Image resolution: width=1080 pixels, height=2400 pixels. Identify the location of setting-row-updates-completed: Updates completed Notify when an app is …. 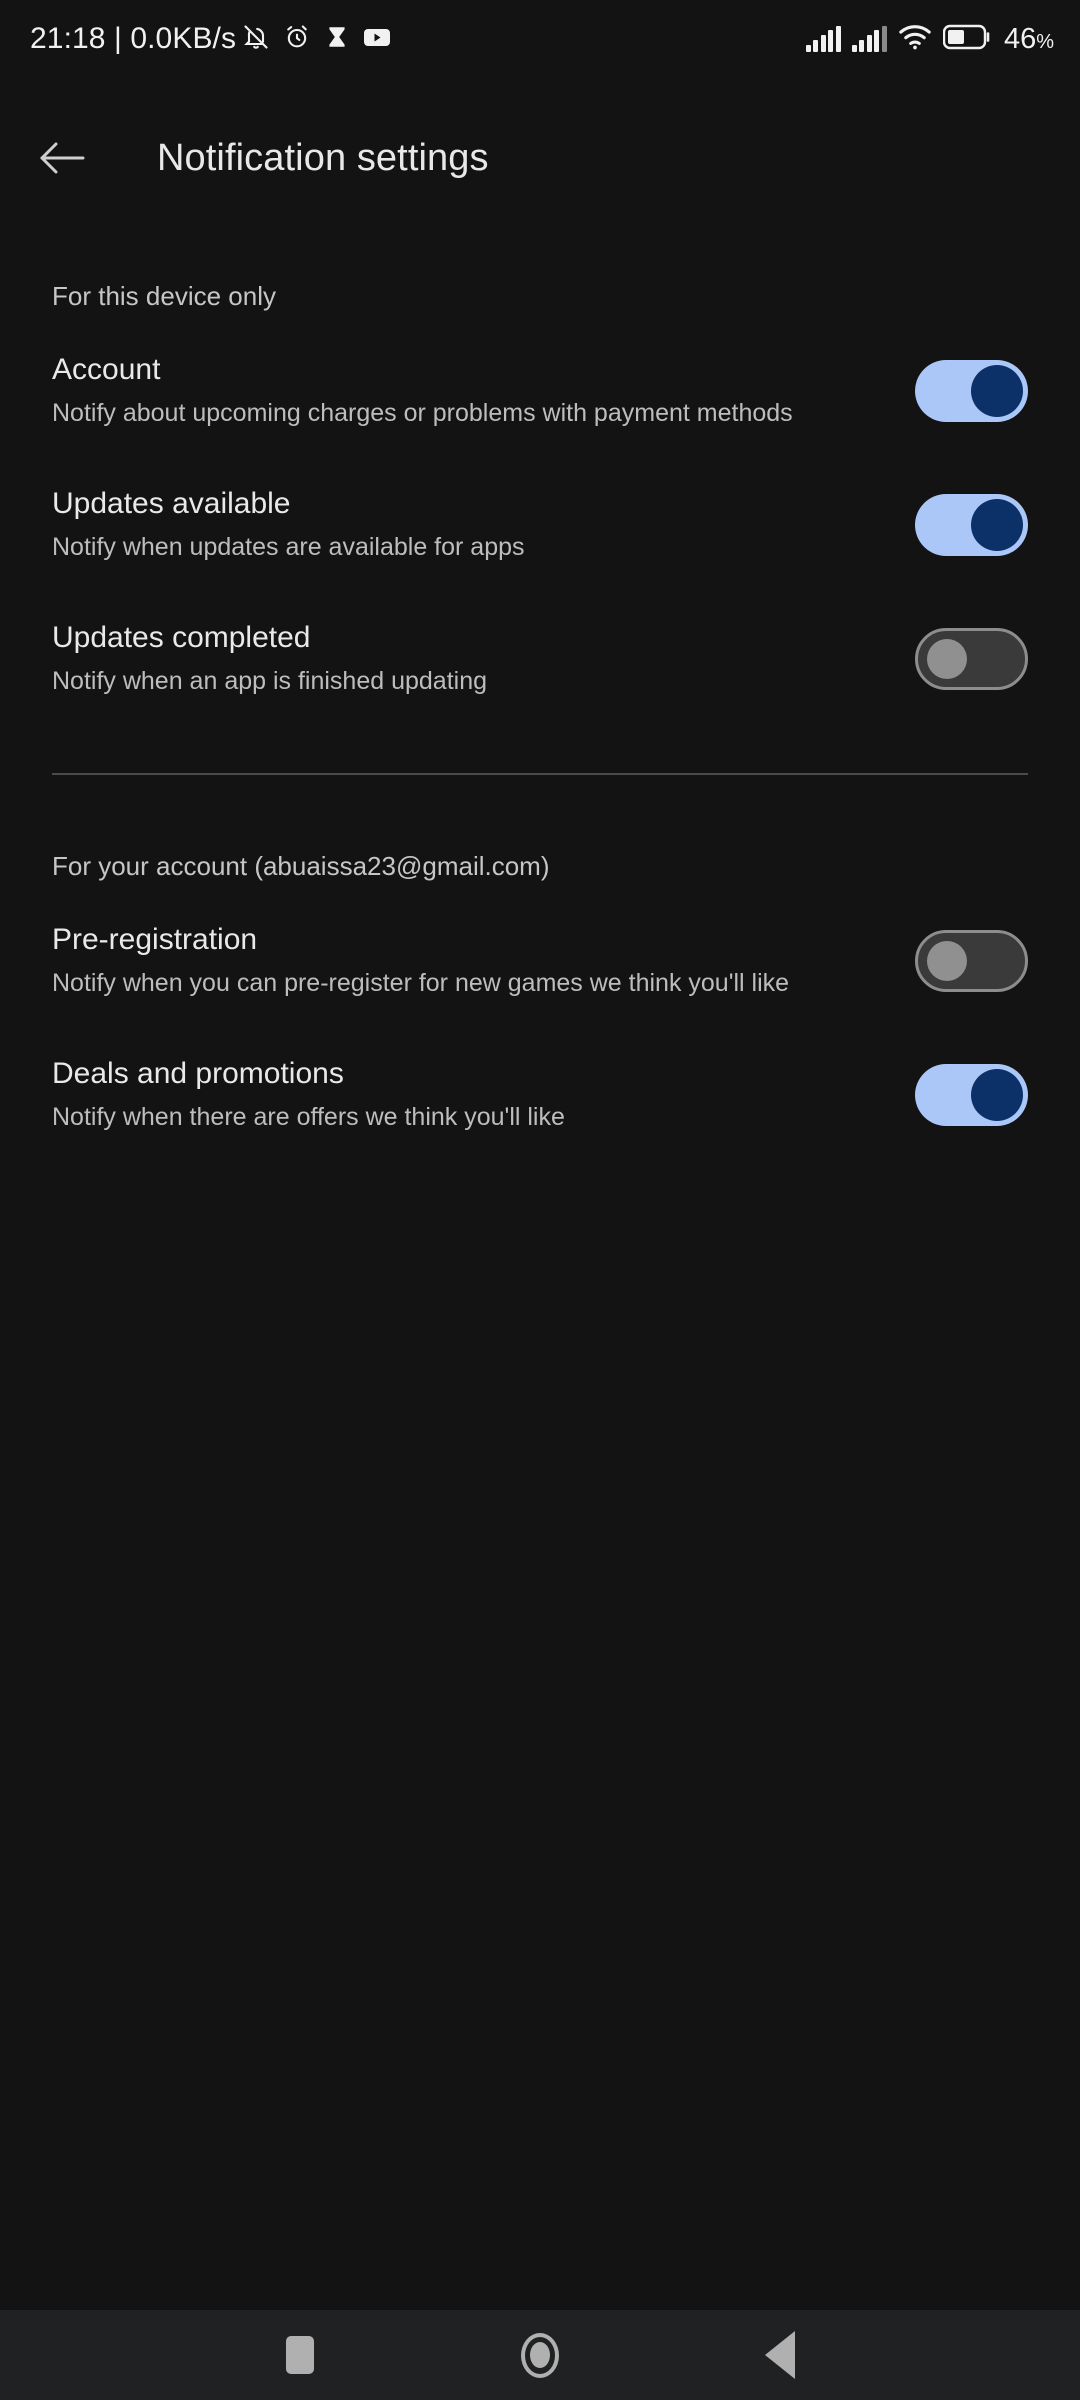
(540, 659).